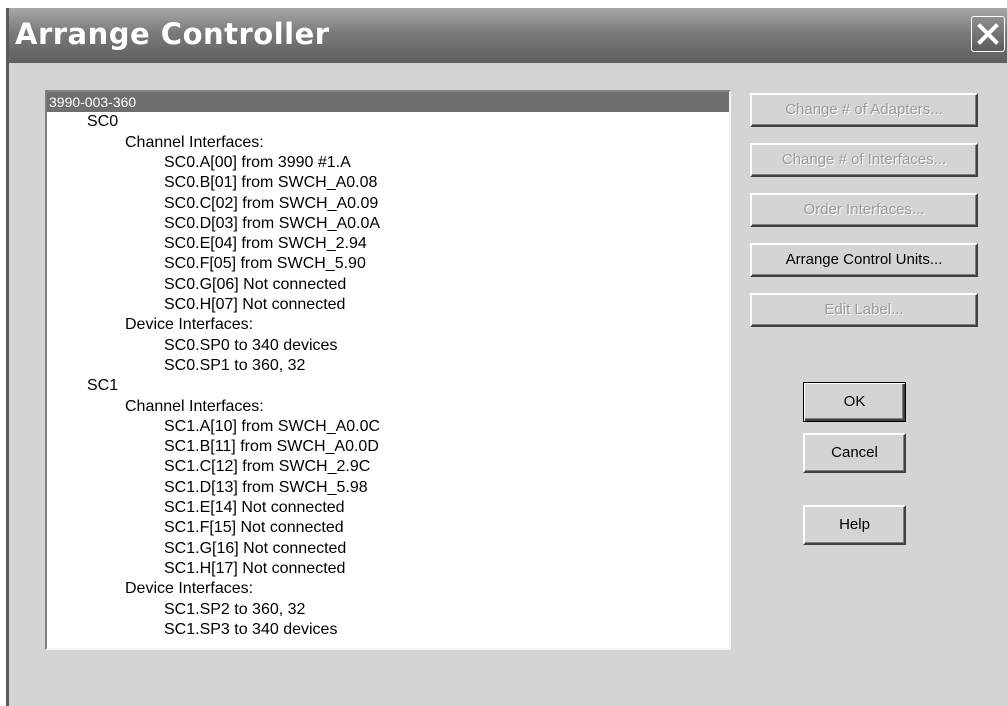  I want to click on tree-item: SC1.SP2 to 360, 32, so click(234, 610).